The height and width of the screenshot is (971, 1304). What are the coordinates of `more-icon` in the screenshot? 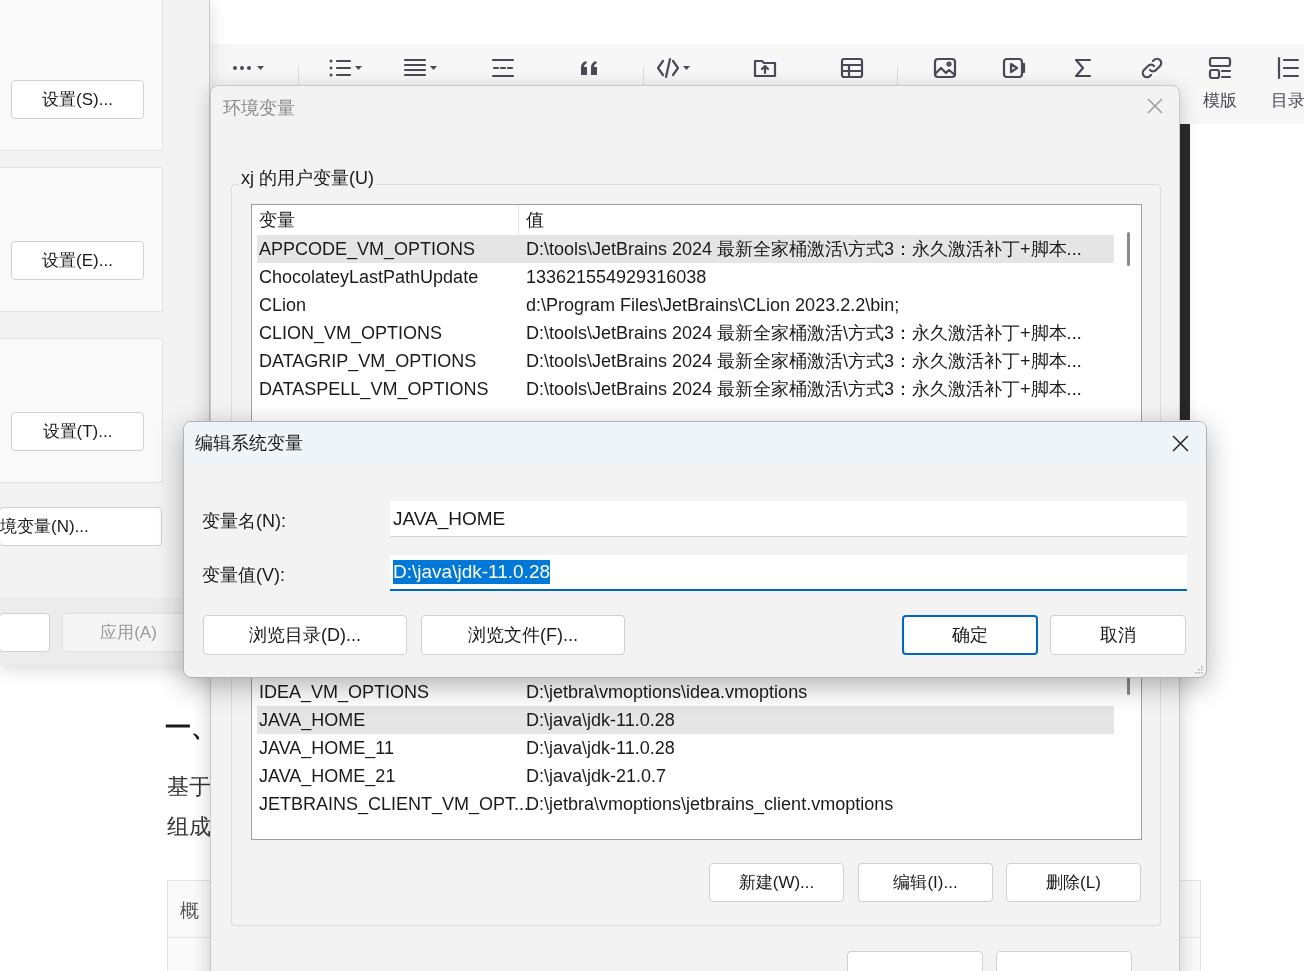 It's located at (242, 68).